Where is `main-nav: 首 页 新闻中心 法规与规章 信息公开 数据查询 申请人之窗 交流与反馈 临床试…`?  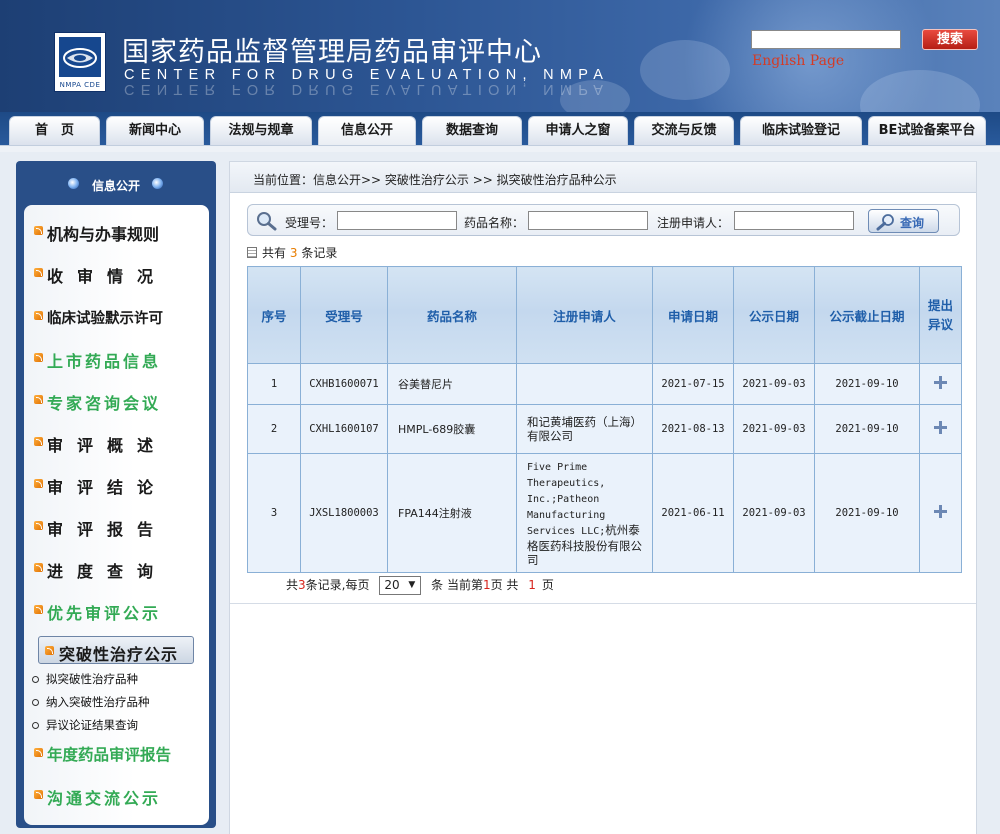 main-nav: 首 页 新闻中心 法规与规章 信息公开 数据查询 申请人之窗 交流与反馈 临床试… is located at coordinates (500, 128).